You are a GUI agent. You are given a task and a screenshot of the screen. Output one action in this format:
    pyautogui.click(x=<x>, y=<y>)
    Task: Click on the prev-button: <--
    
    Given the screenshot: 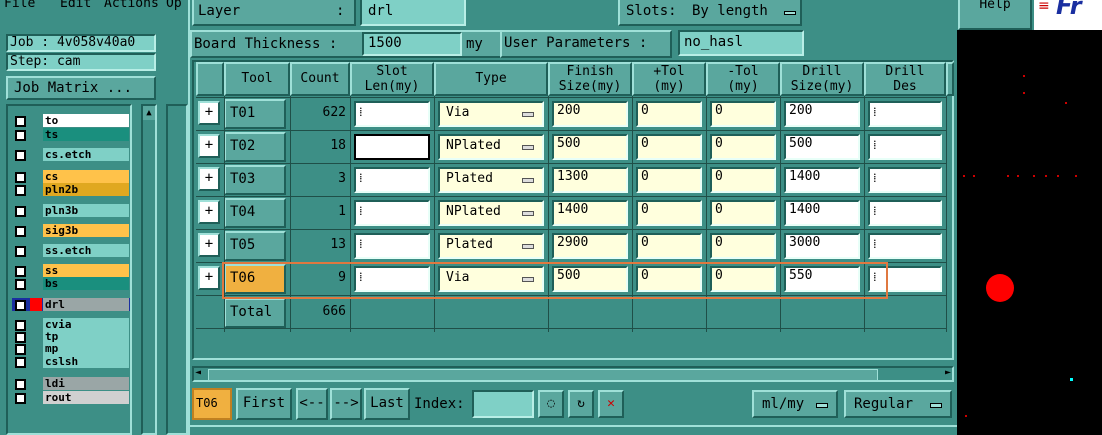 What is the action you would take?
    pyautogui.click(x=312, y=404)
    